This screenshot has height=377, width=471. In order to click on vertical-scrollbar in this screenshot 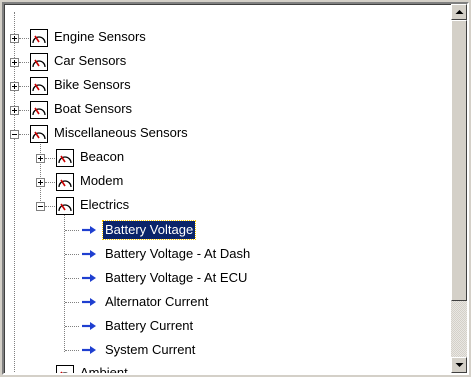, I will do `click(459, 188)`.